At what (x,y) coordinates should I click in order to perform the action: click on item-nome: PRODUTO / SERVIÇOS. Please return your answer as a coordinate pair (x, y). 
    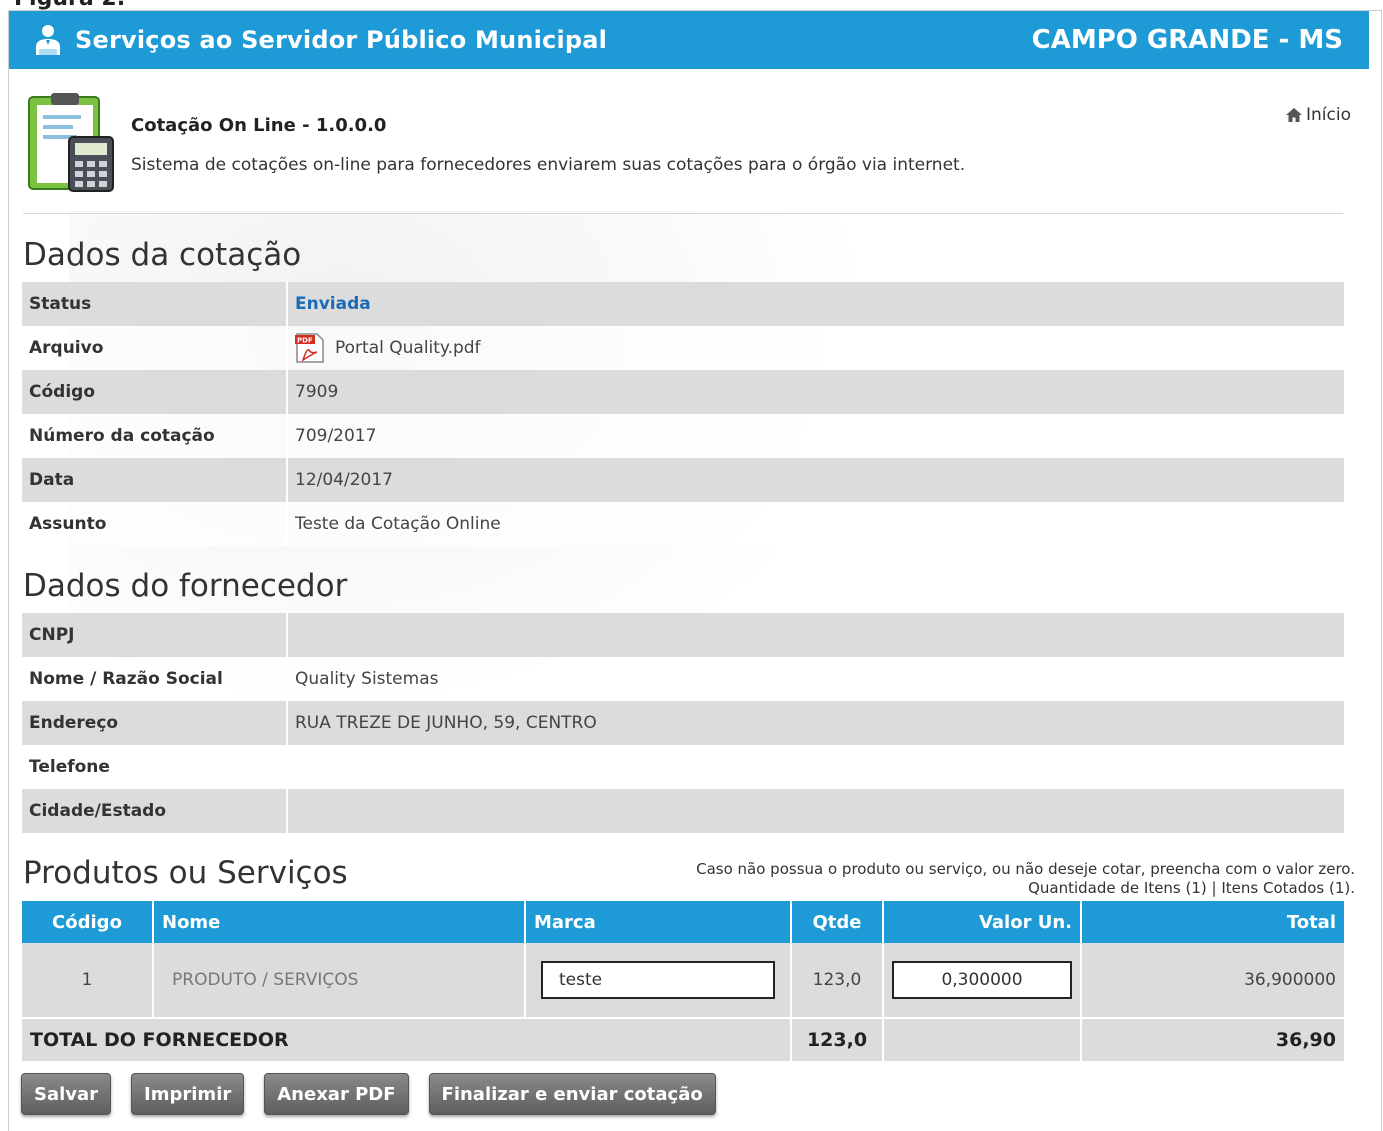
    Looking at the image, I should click on (339, 980).